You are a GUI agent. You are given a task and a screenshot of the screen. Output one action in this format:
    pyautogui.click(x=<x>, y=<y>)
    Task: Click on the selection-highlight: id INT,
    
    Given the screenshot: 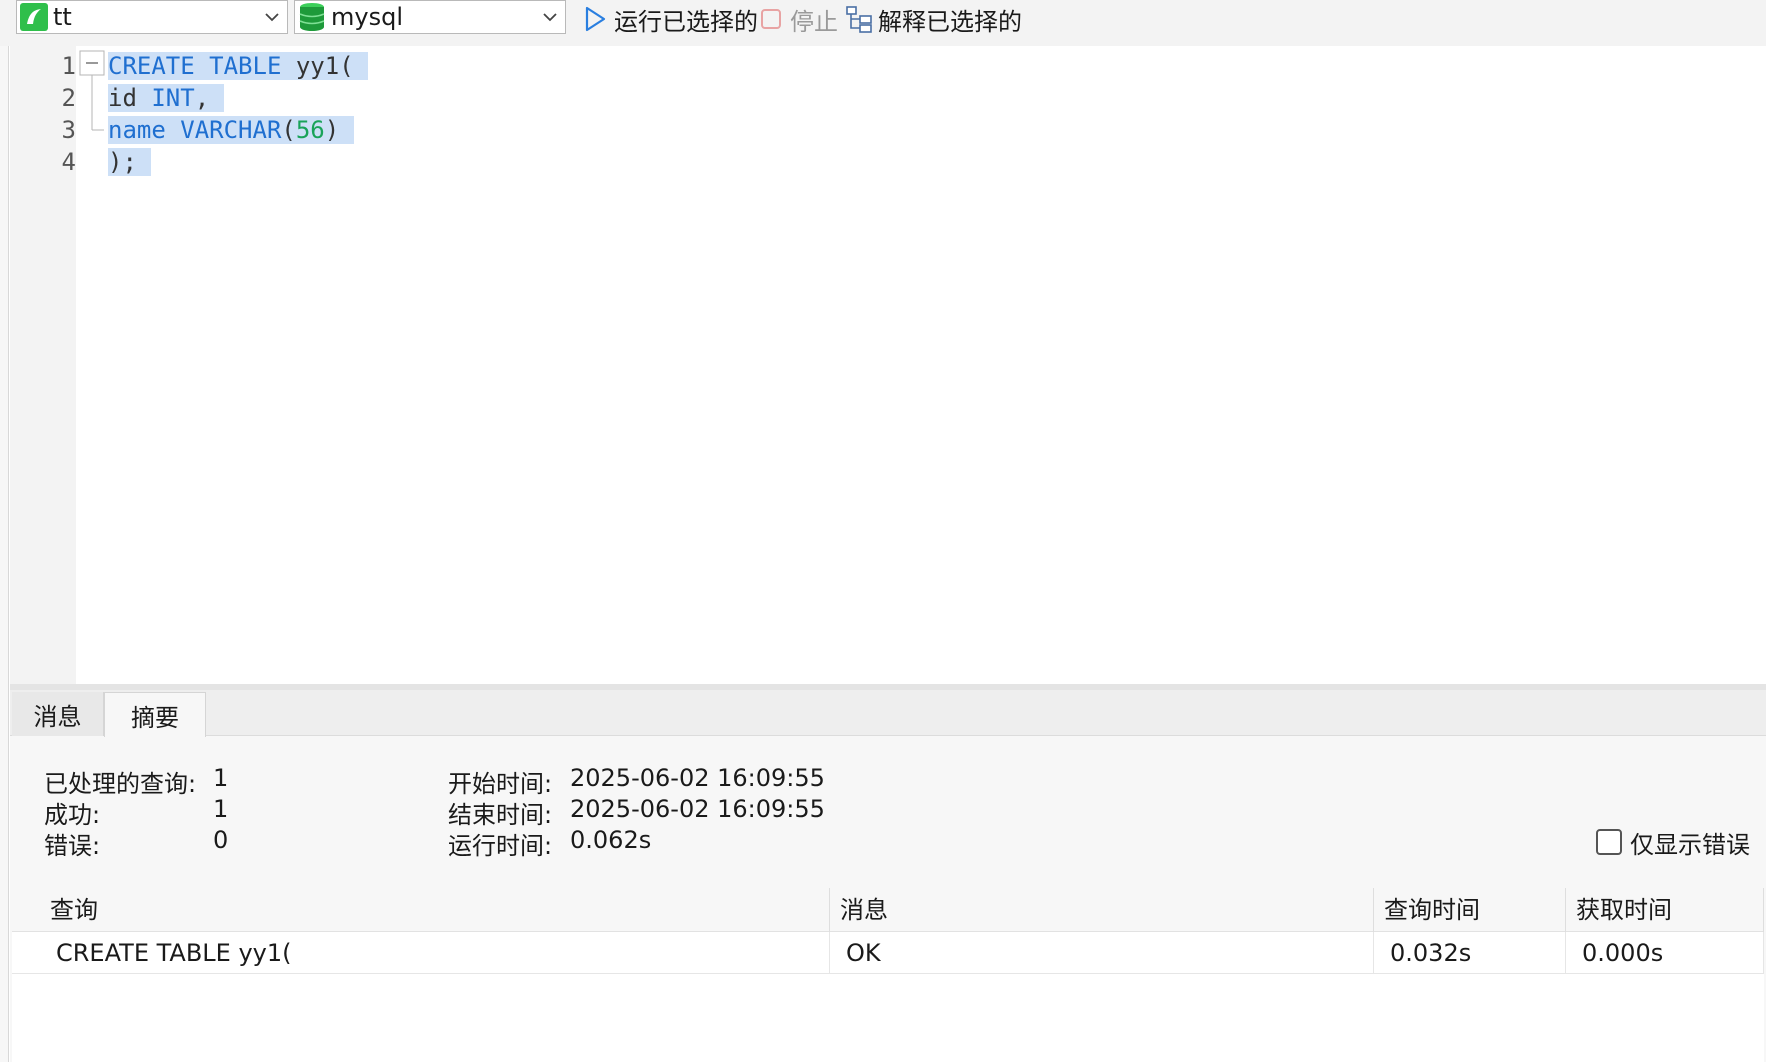 What is the action you would take?
    pyautogui.click(x=166, y=98)
    